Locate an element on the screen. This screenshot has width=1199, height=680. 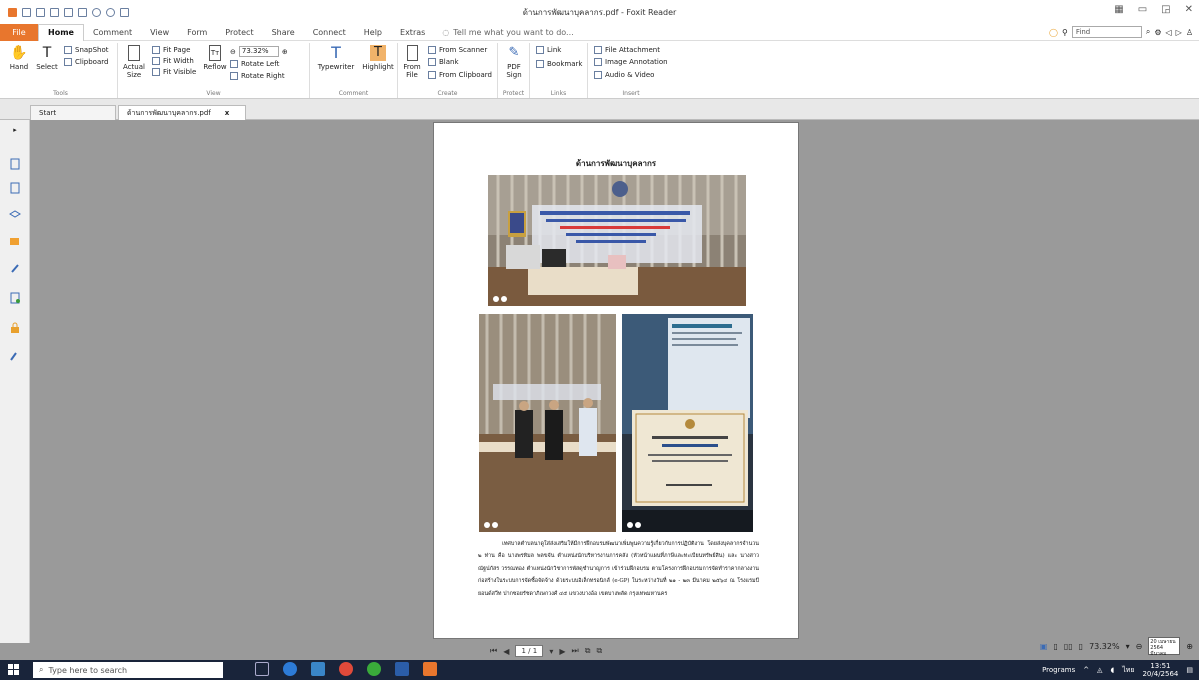
foxit-taskbar-icon is located at coordinates (430, 669).